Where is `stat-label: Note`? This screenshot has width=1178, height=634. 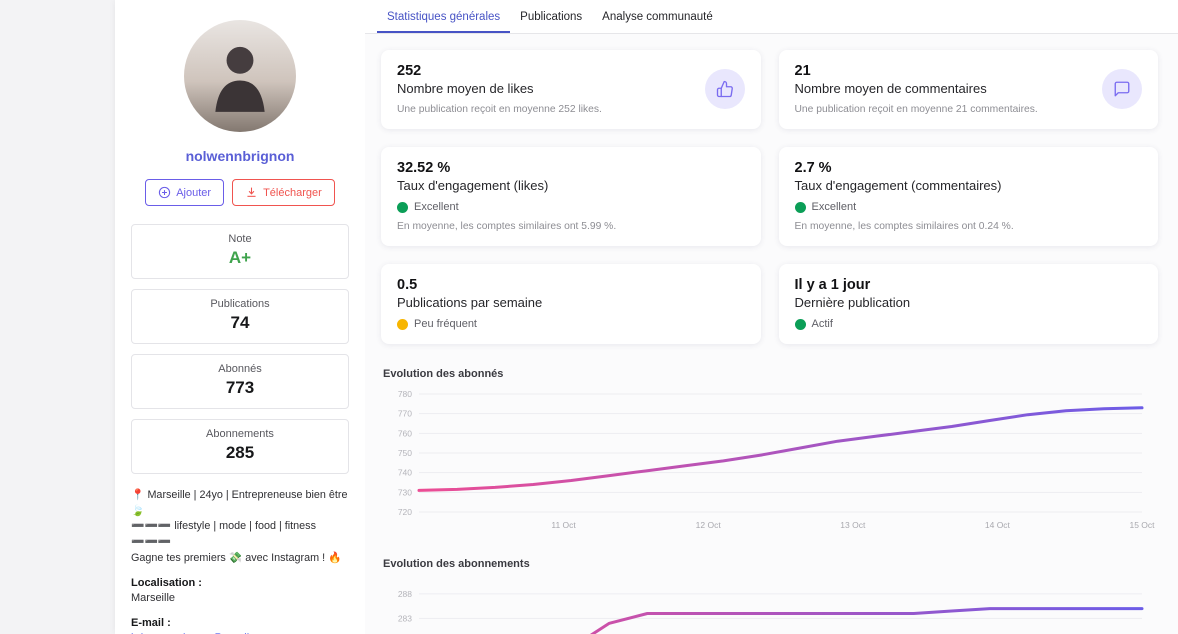
stat-label: Note is located at coordinates (240, 239).